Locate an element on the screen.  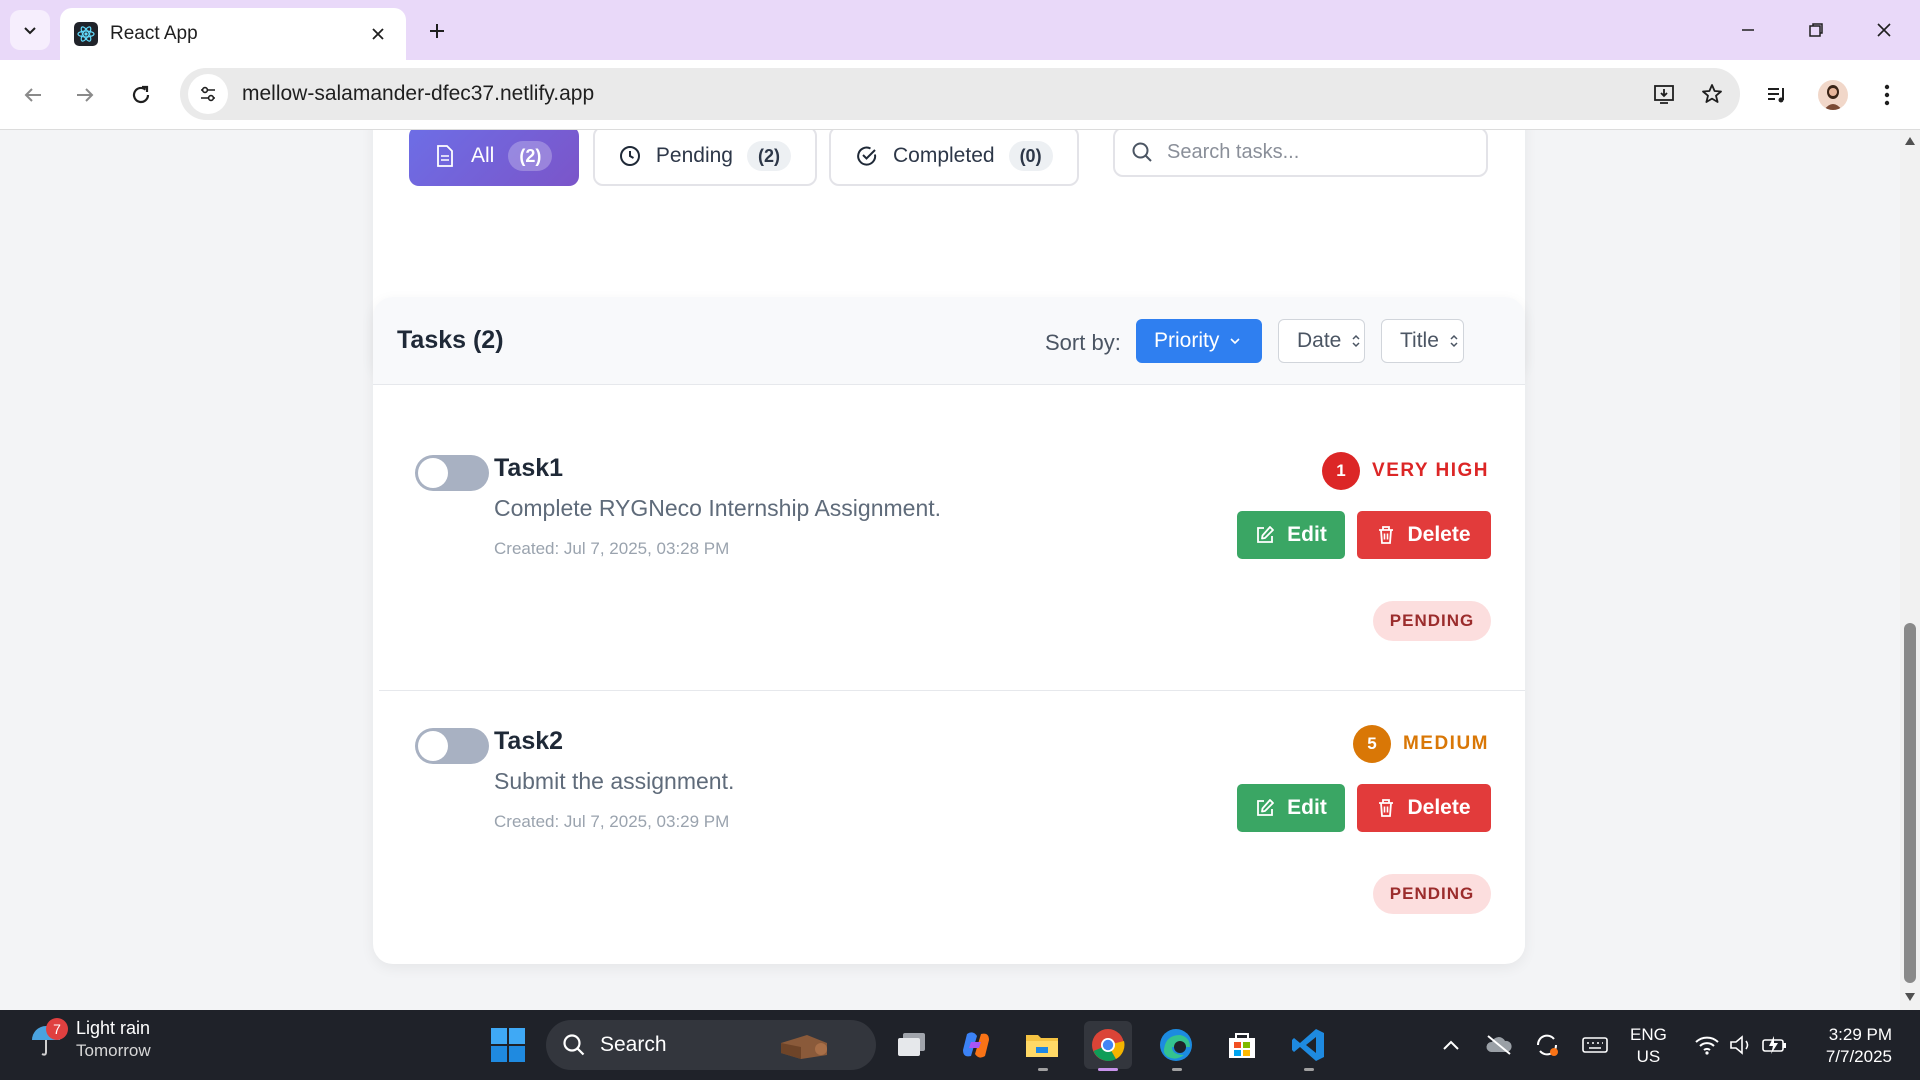
install-app-button is located at coordinates (1664, 94).